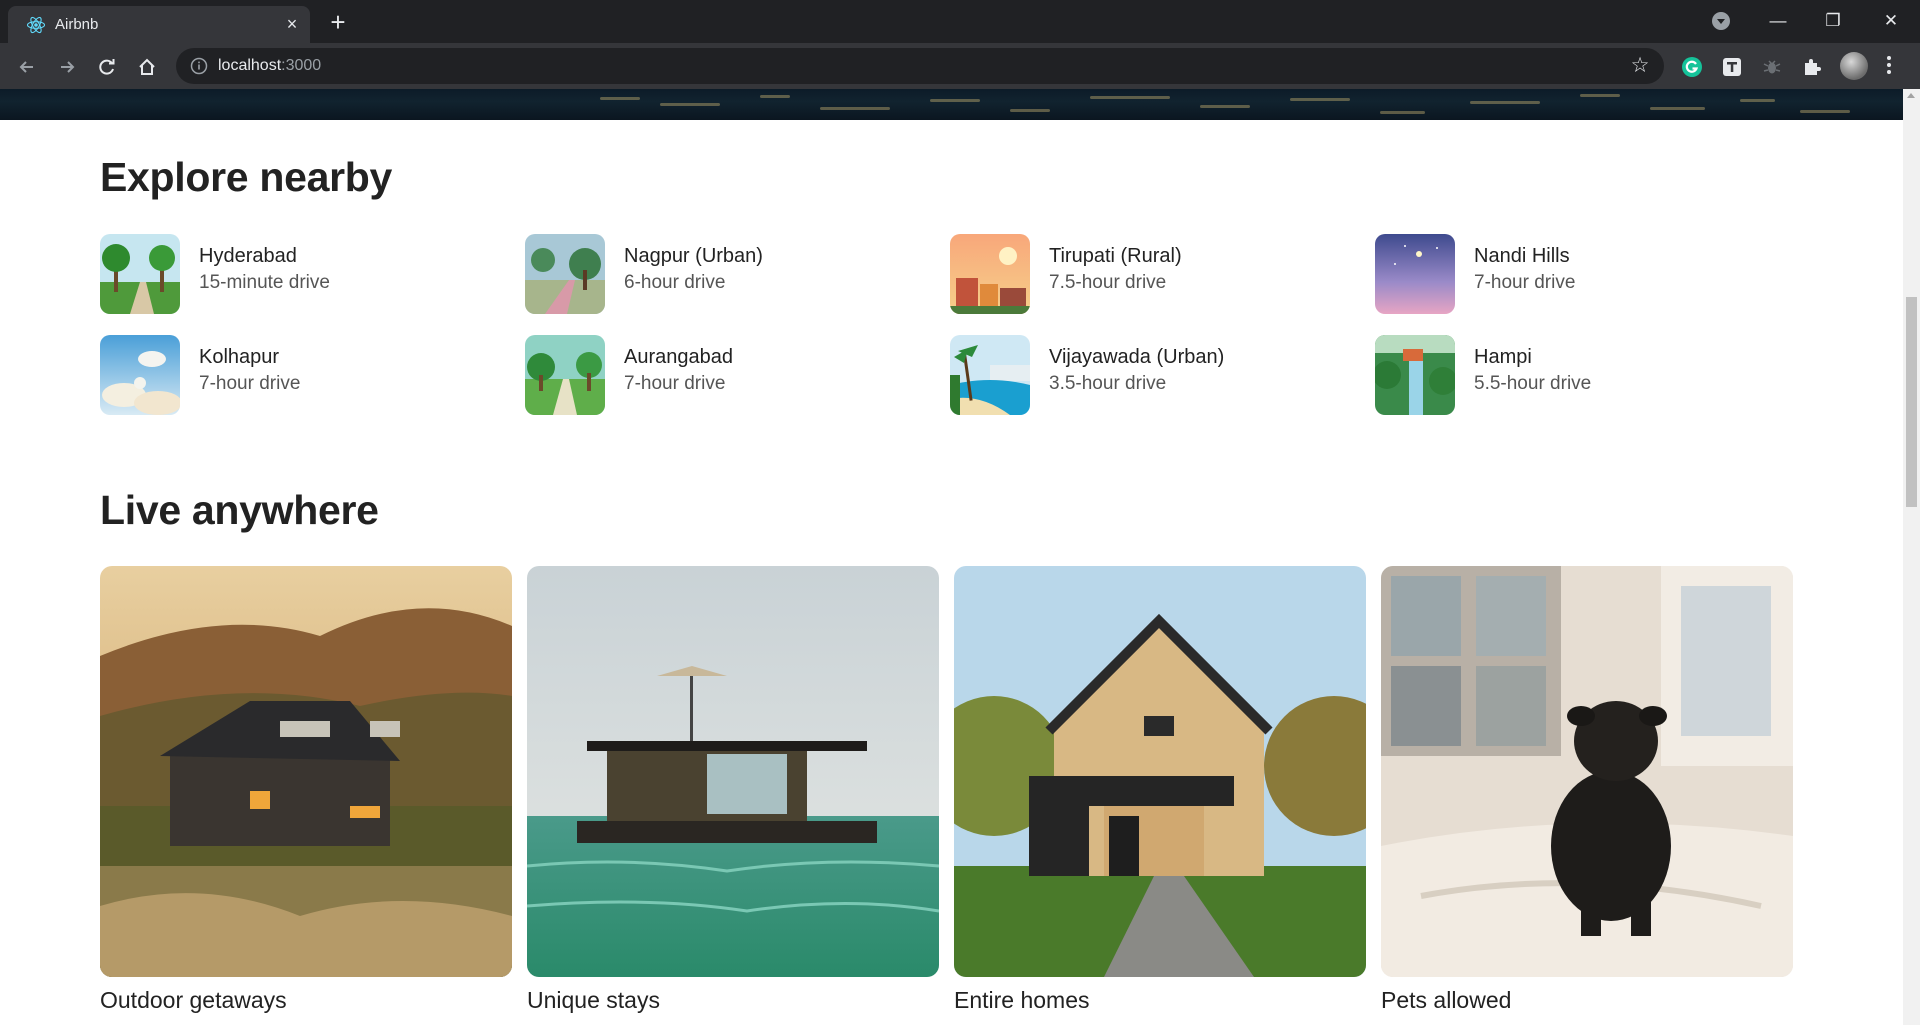 The width and height of the screenshot is (1920, 1025). I want to click on nearby-item: Aurangabad 7-hour drive, so click(725, 375).